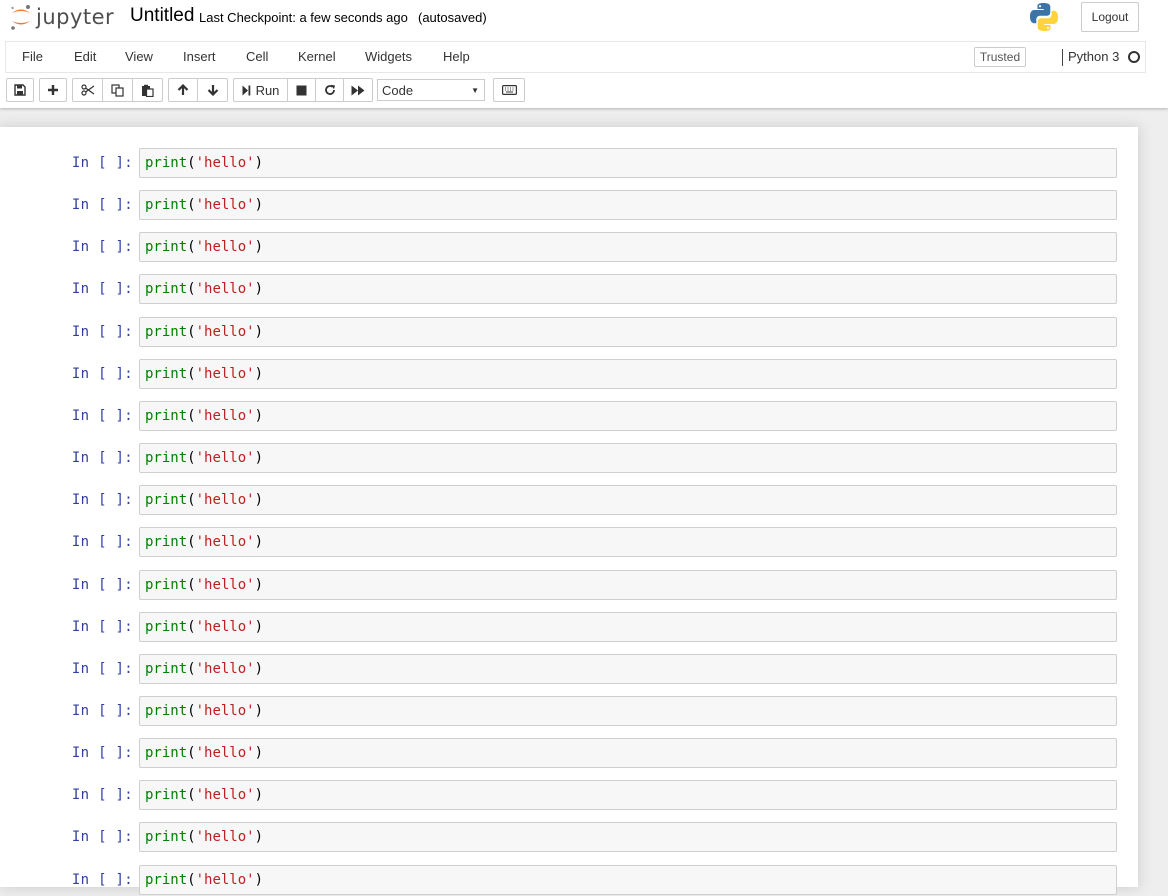  What do you see at coordinates (257, 57) in the screenshot?
I see `menu-cell: Cell` at bounding box center [257, 57].